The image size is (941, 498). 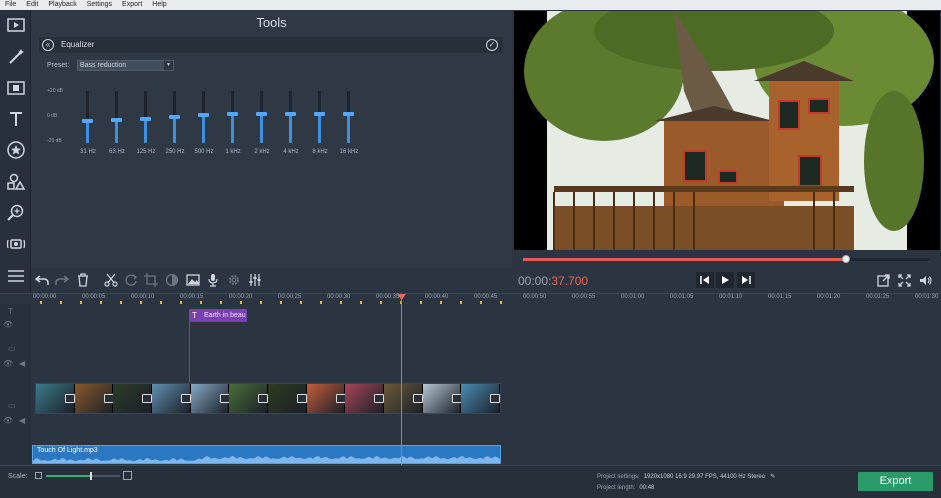 I want to click on undo-button, so click(x=42, y=280).